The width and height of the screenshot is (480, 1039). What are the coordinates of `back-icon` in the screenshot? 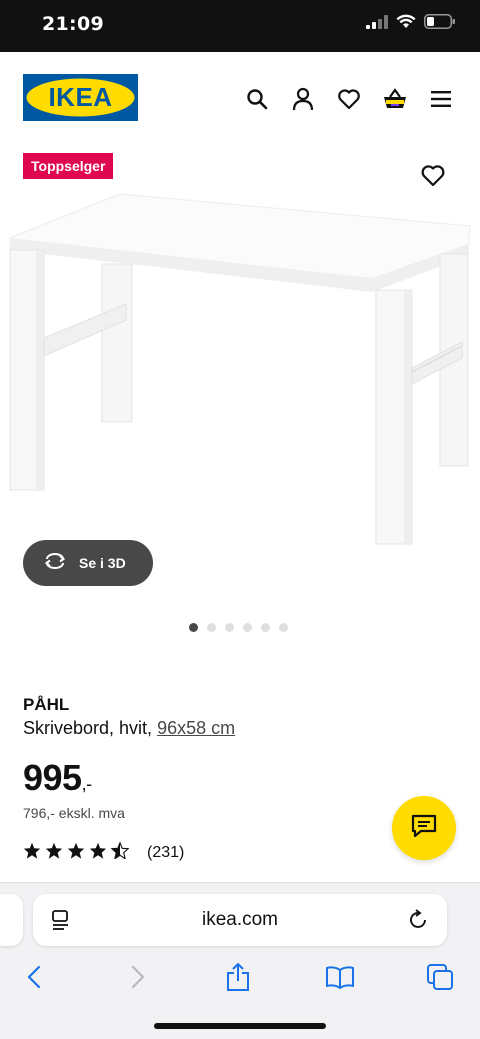 It's located at (34, 977).